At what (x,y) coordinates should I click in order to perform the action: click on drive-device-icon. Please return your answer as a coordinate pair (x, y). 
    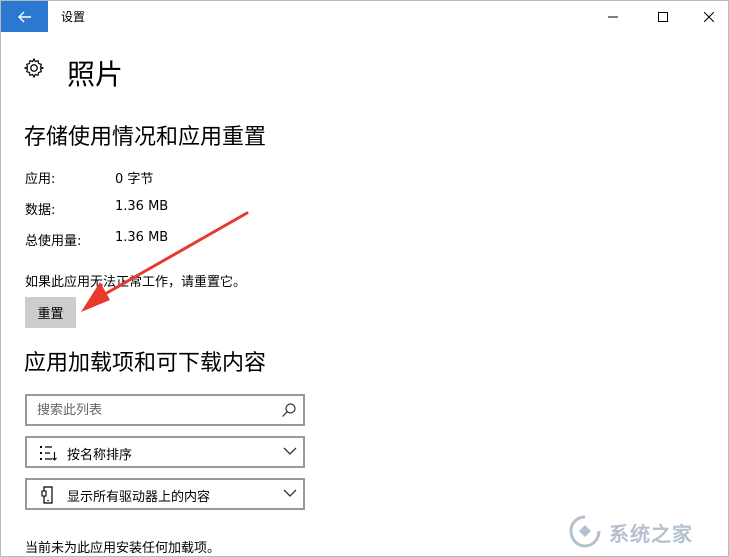
    Looking at the image, I should click on (47, 495).